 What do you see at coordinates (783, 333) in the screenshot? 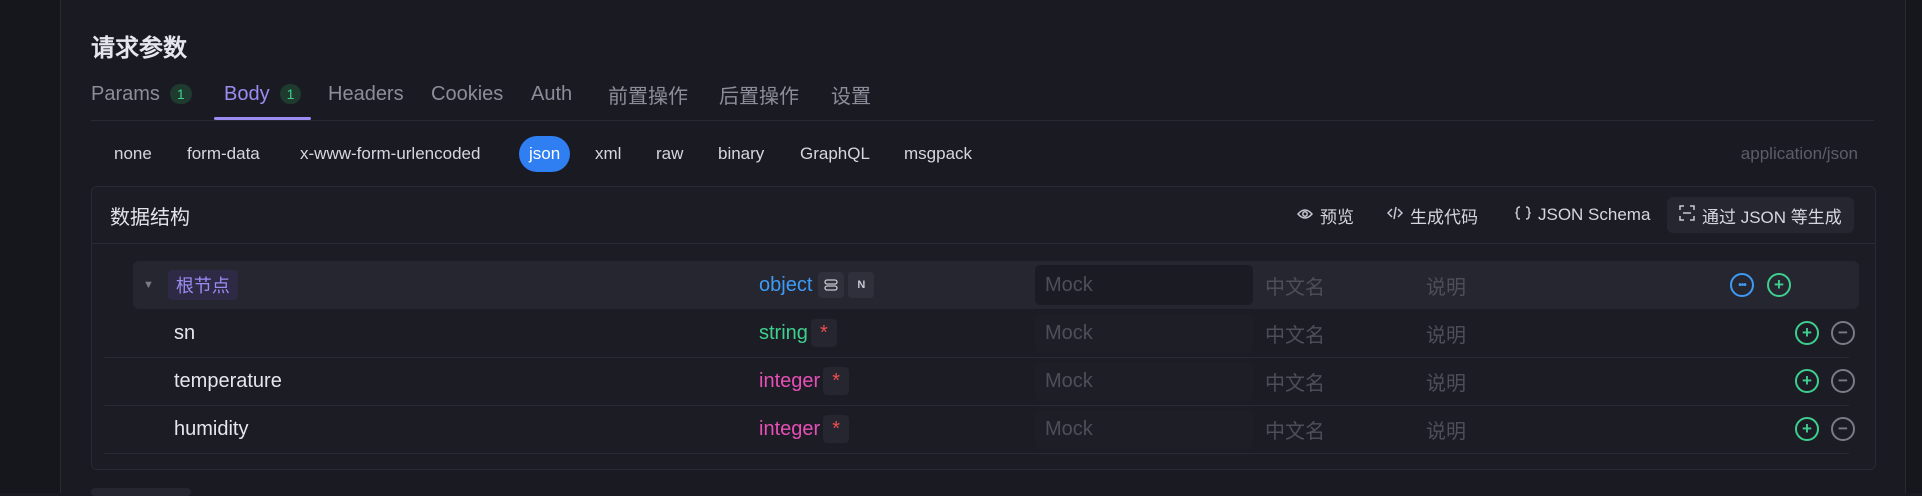
I see `type-select: string` at bounding box center [783, 333].